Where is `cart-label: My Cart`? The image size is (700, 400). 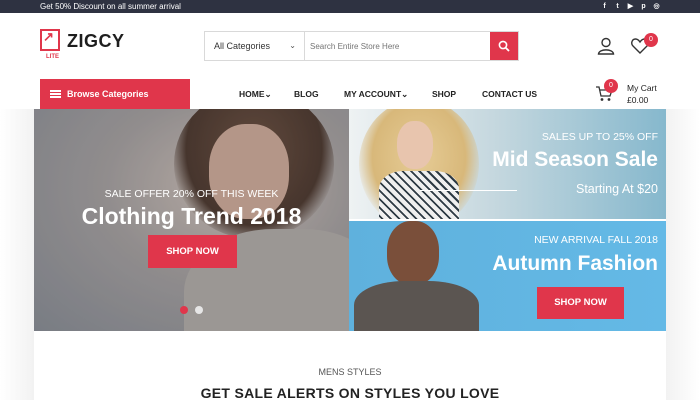
cart-label: My Cart is located at coordinates (642, 88).